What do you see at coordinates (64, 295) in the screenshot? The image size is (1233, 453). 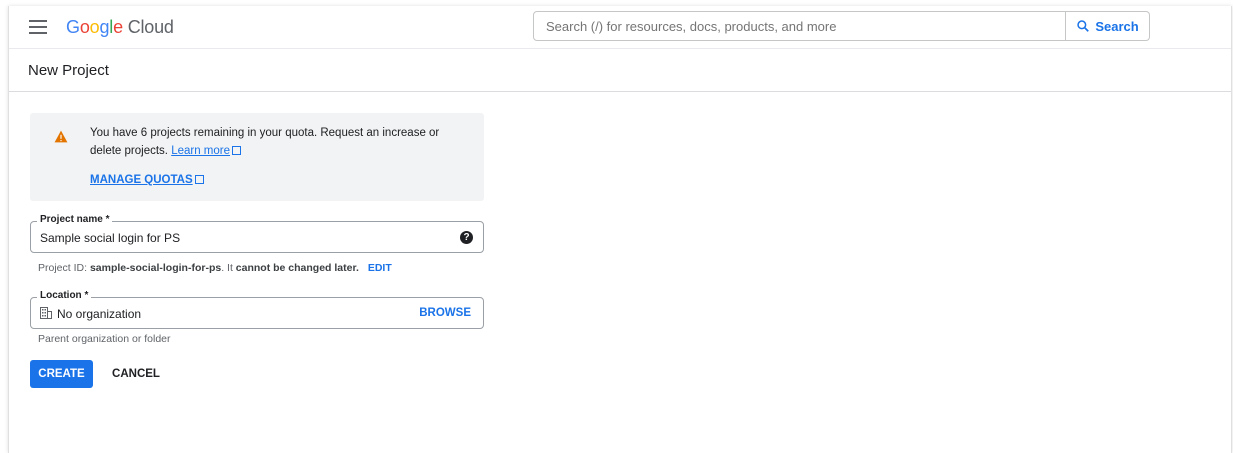 I see `location-label: Location *` at bounding box center [64, 295].